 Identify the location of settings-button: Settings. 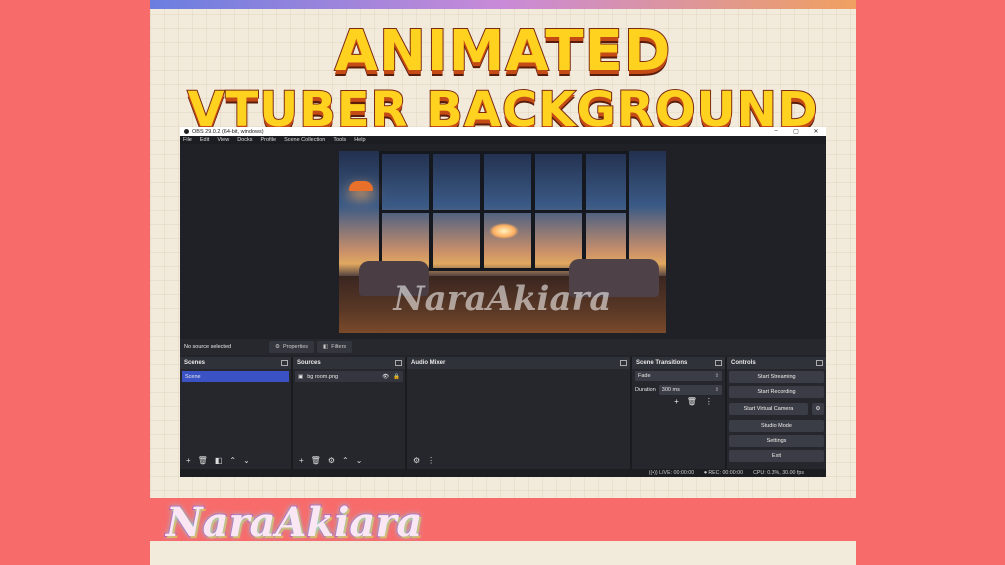
(776, 441).